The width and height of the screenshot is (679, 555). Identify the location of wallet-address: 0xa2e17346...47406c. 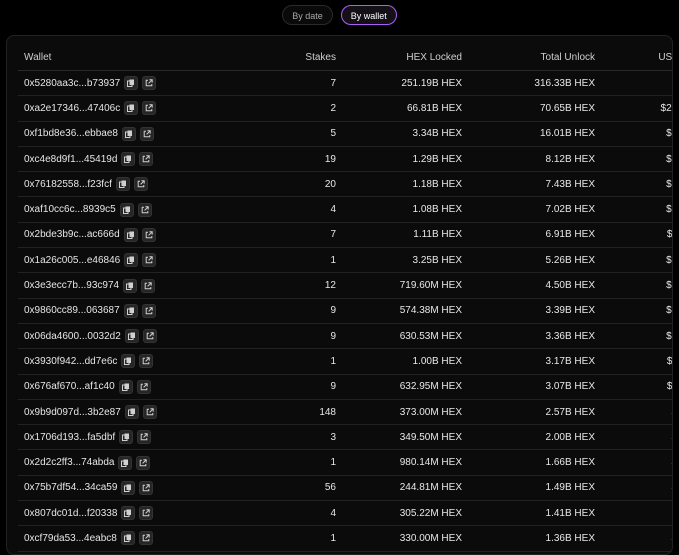
(72, 108).